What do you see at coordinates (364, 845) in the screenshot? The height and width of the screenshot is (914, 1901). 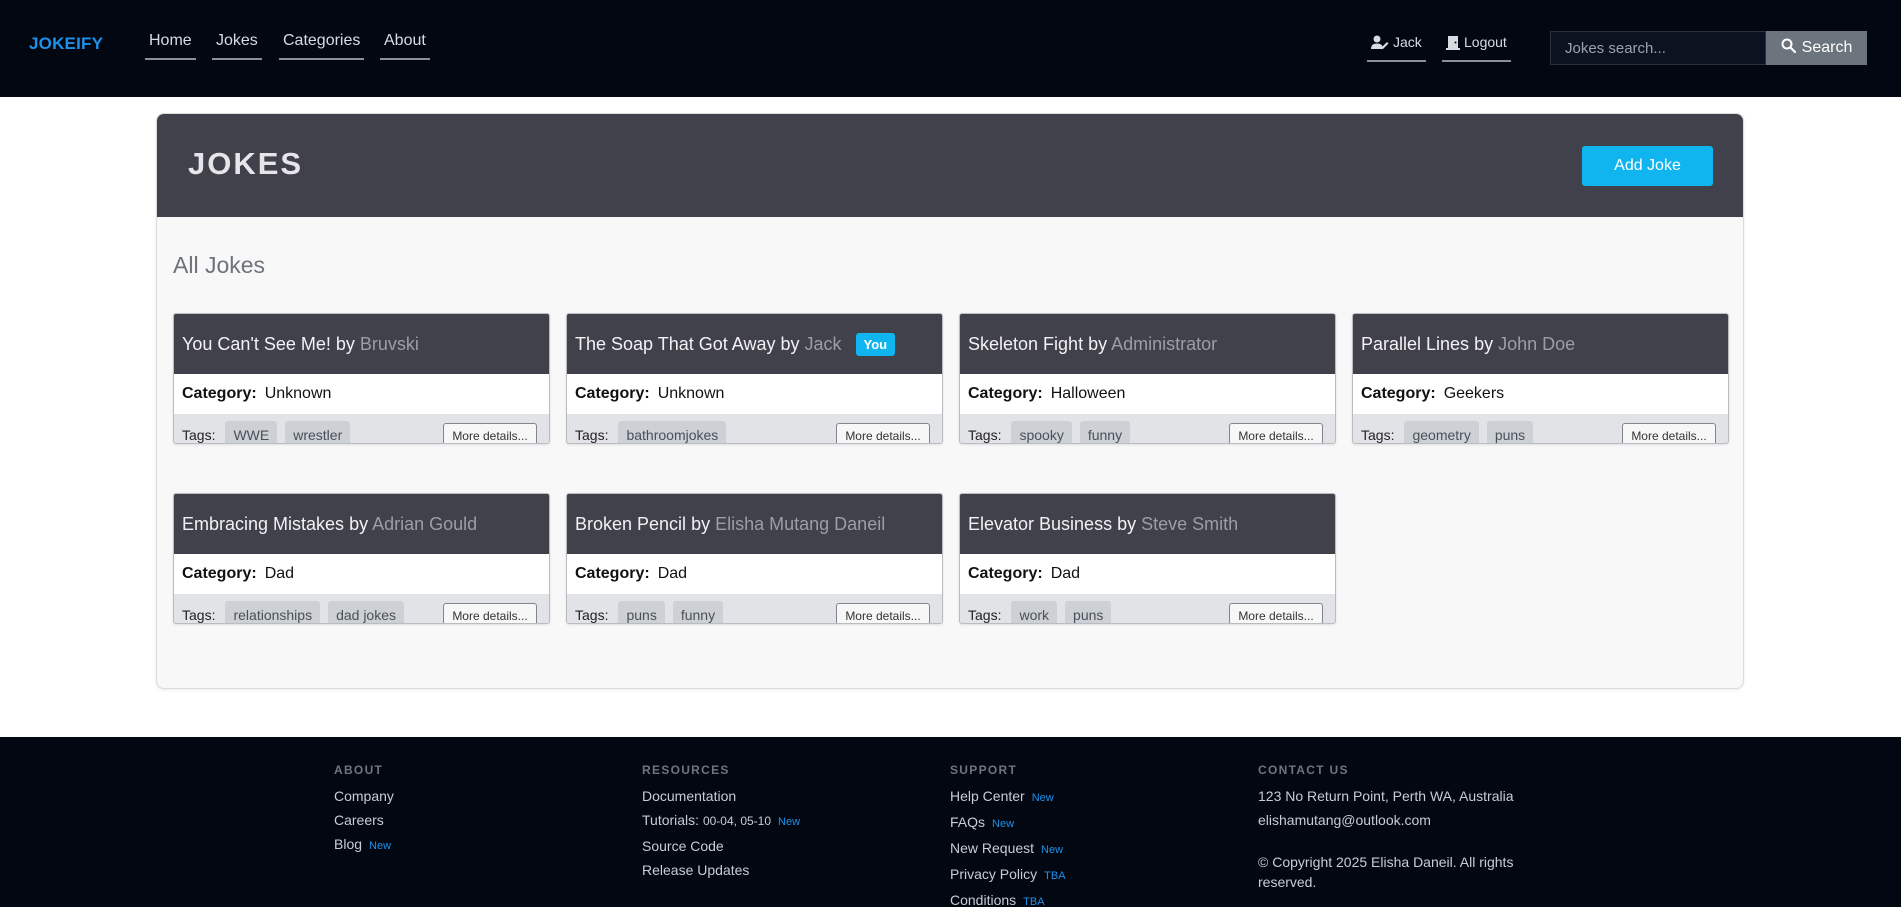 I see `footer-link-blog: Blog New` at bounding box center [364, 845].